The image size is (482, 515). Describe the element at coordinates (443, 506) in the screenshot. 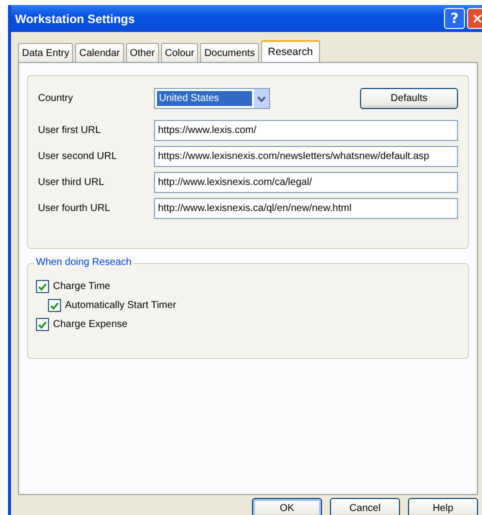

I see `dialog-button: Help` at that location.